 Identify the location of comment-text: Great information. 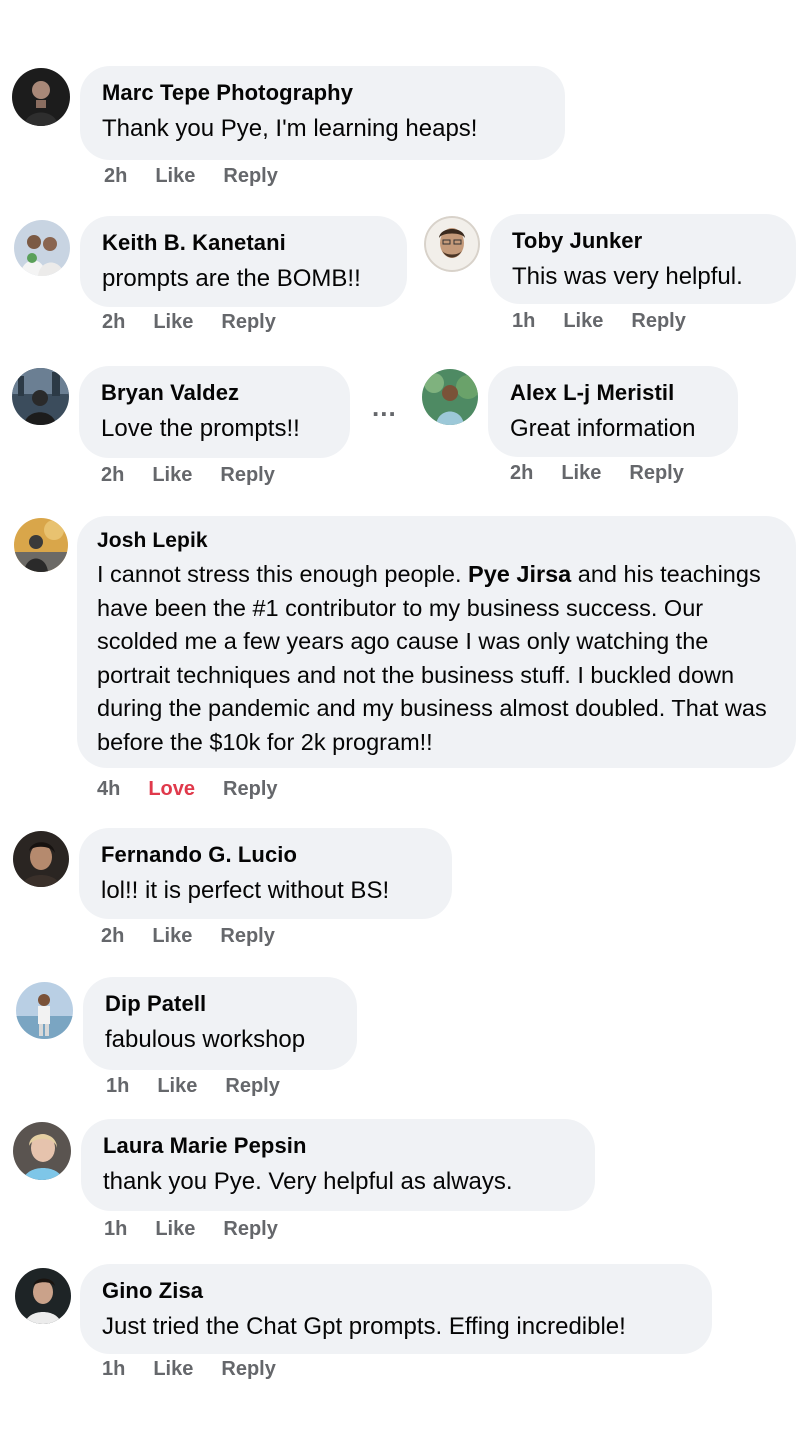
(603, 428).